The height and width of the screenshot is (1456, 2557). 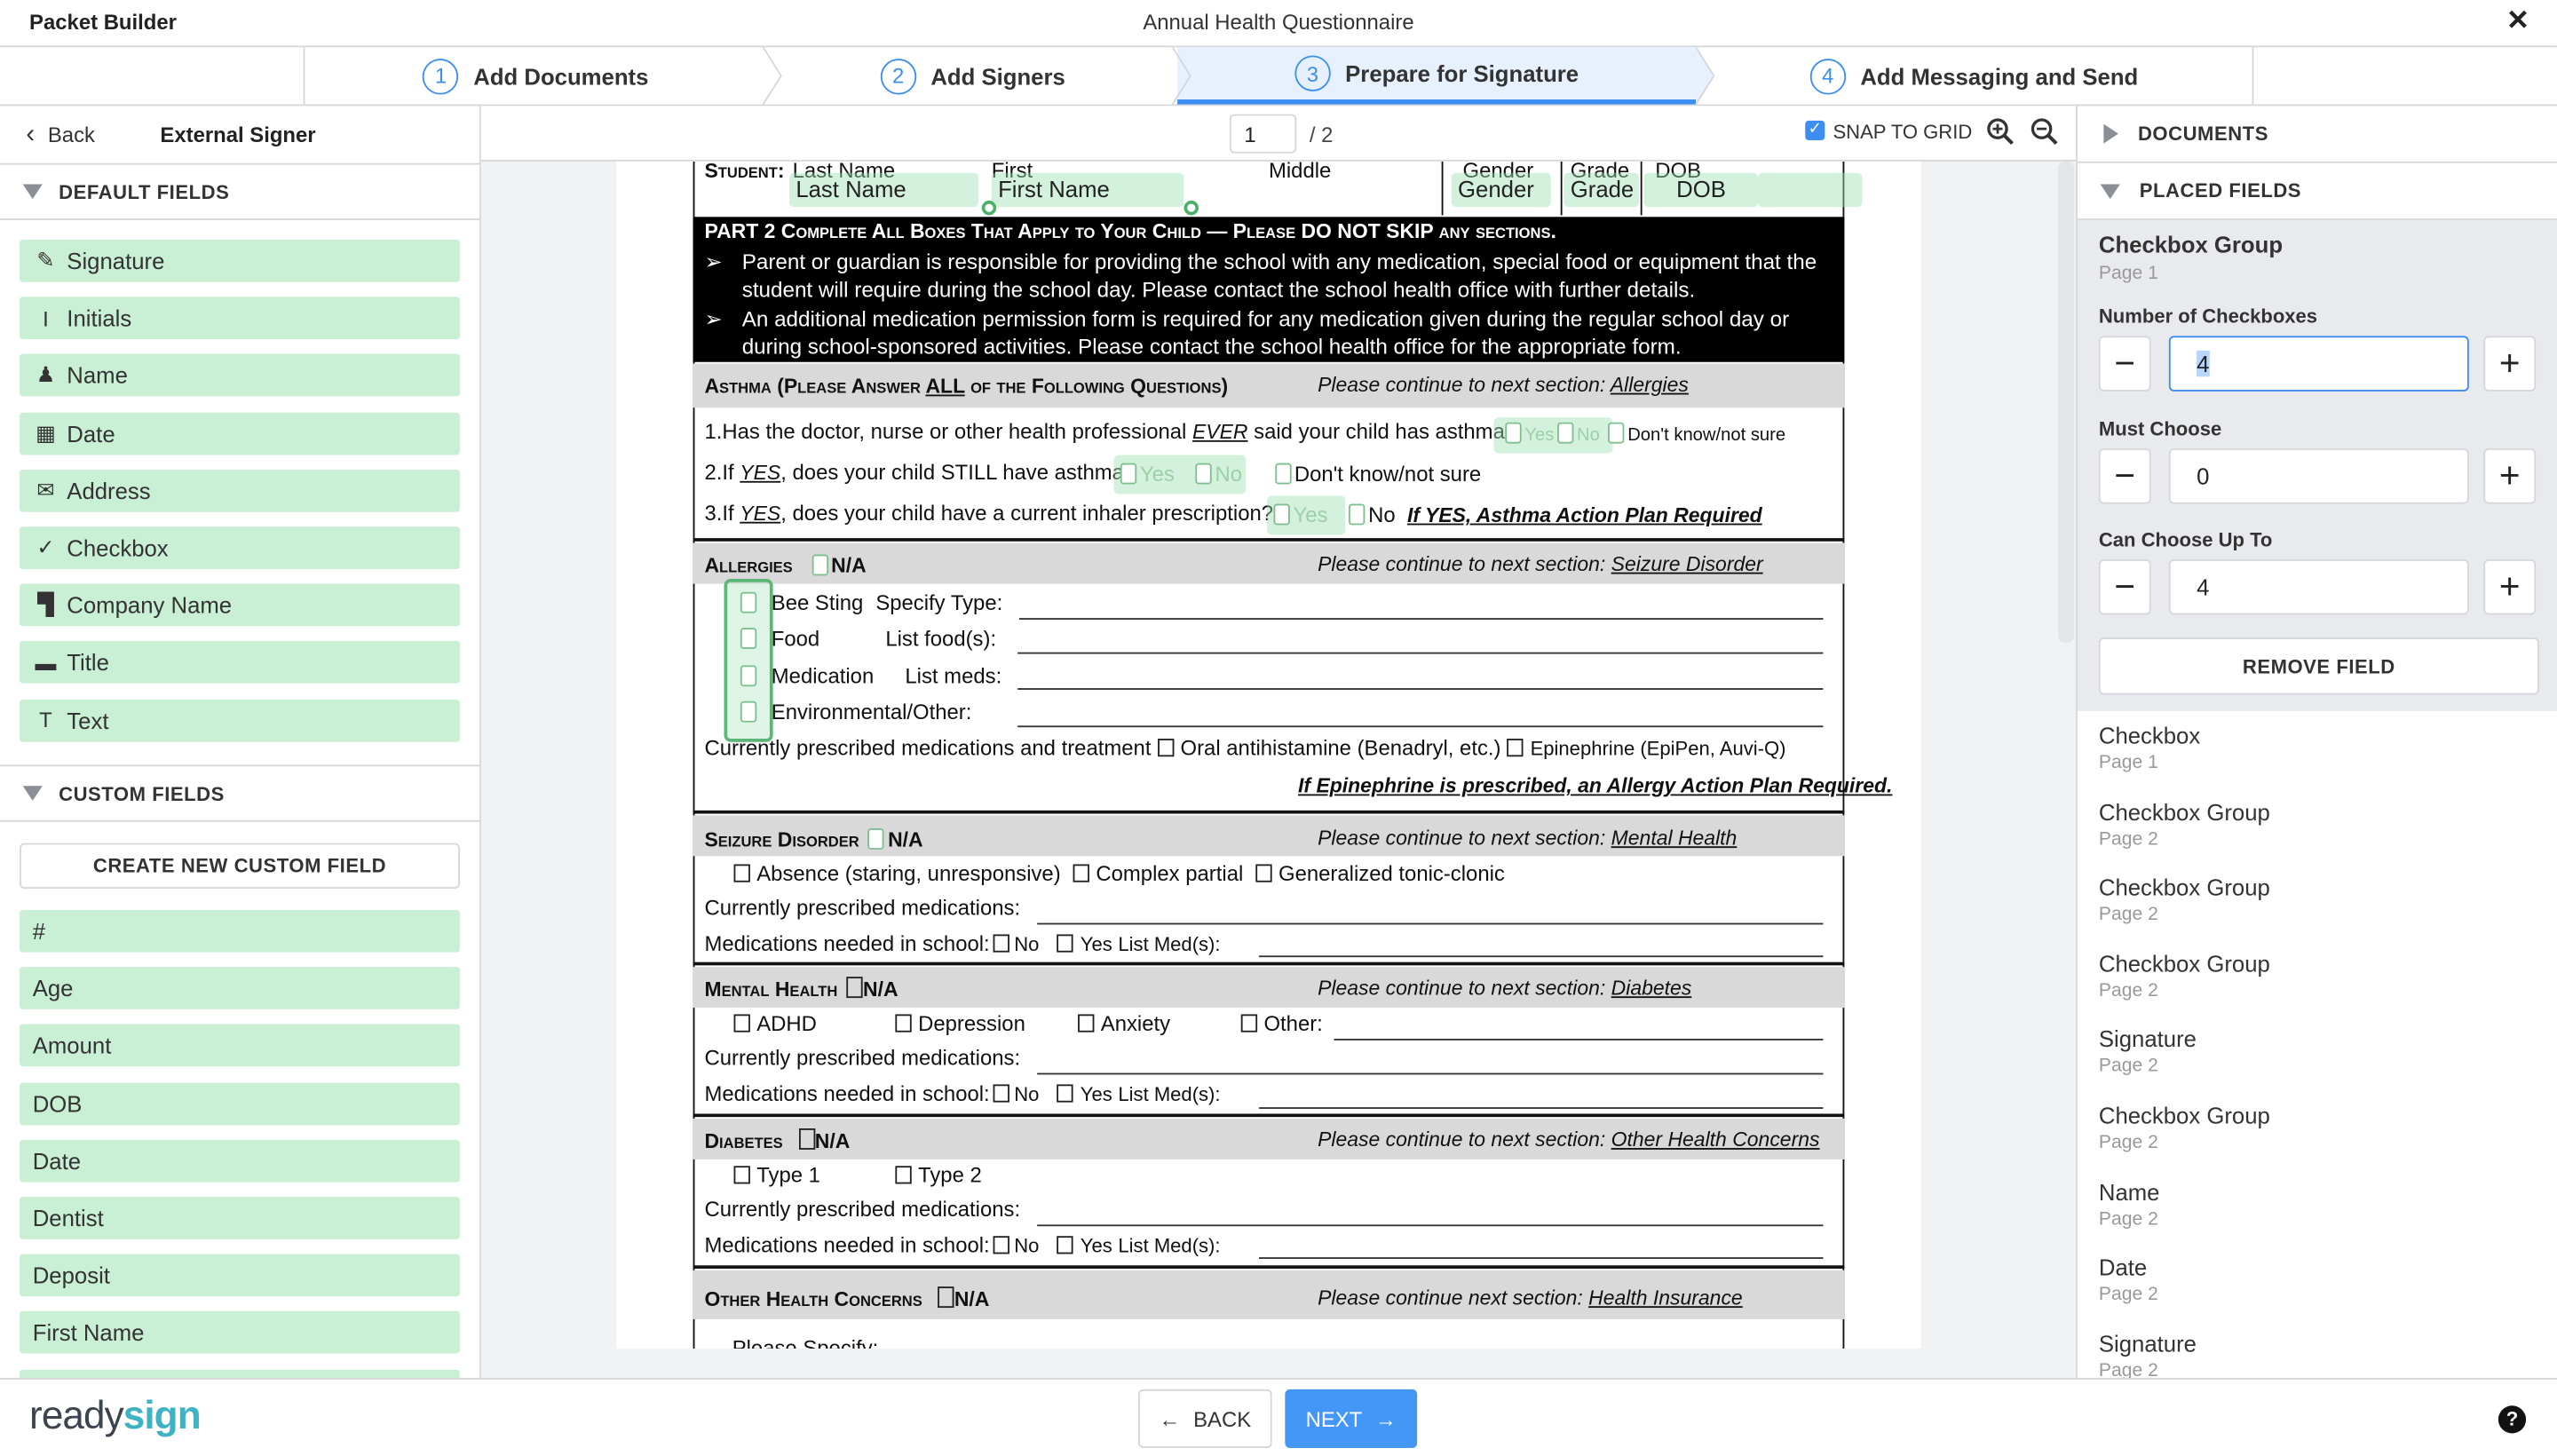 What do you see at coordinates (1312, 73) in the screenshot?
I see `step-number: 3` at bounding box center [1312, 73].